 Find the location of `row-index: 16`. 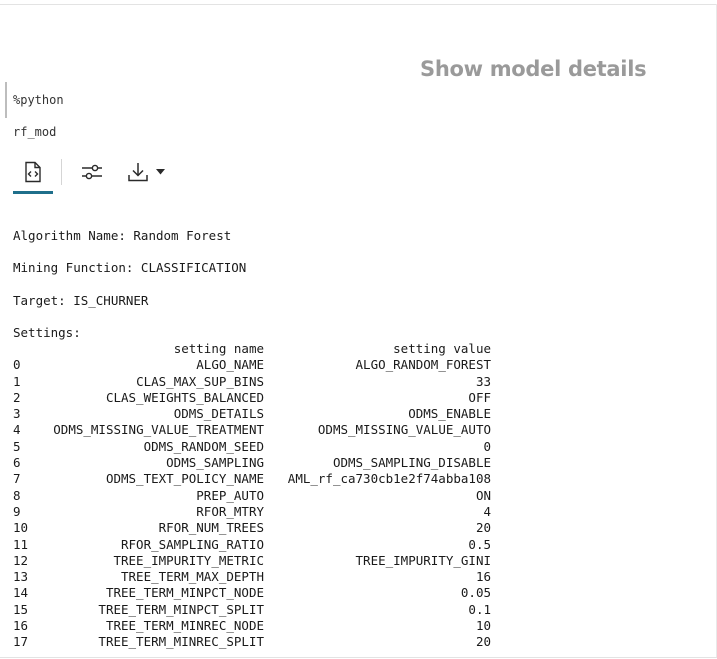

row-index: 16 is located at coordinates (21, 626).